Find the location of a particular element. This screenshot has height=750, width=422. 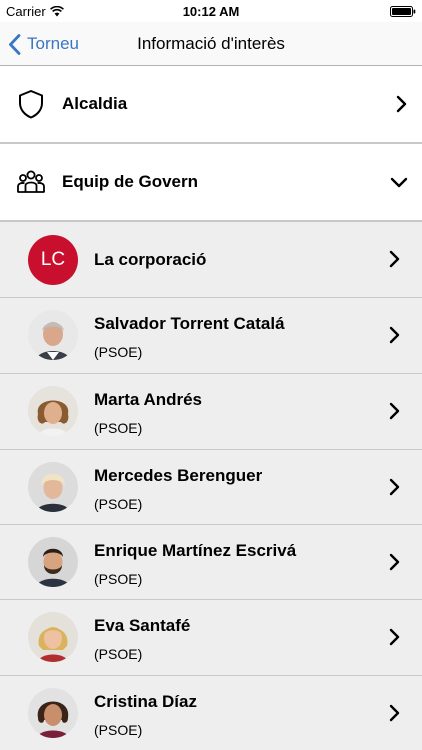

list-item-member: Mercedes Berenguer (PSOE) is located at coordinates (211, 487).